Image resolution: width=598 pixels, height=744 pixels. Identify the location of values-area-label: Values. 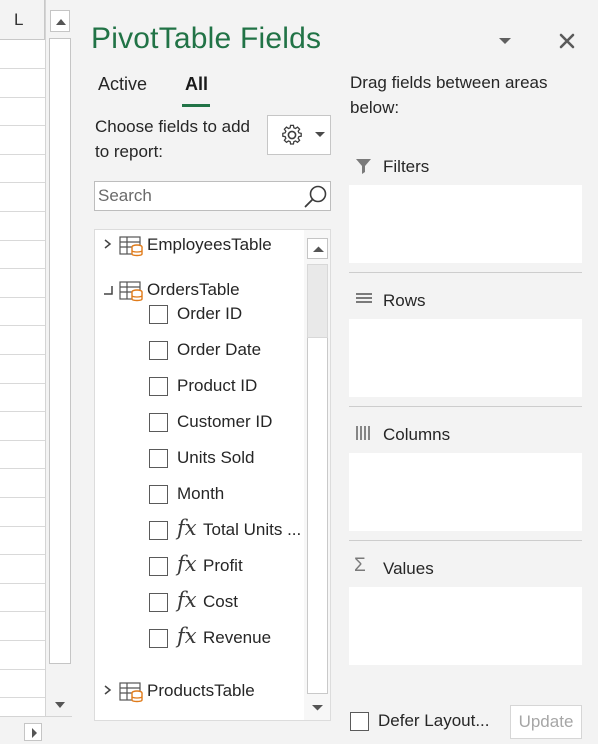
(408, 568).